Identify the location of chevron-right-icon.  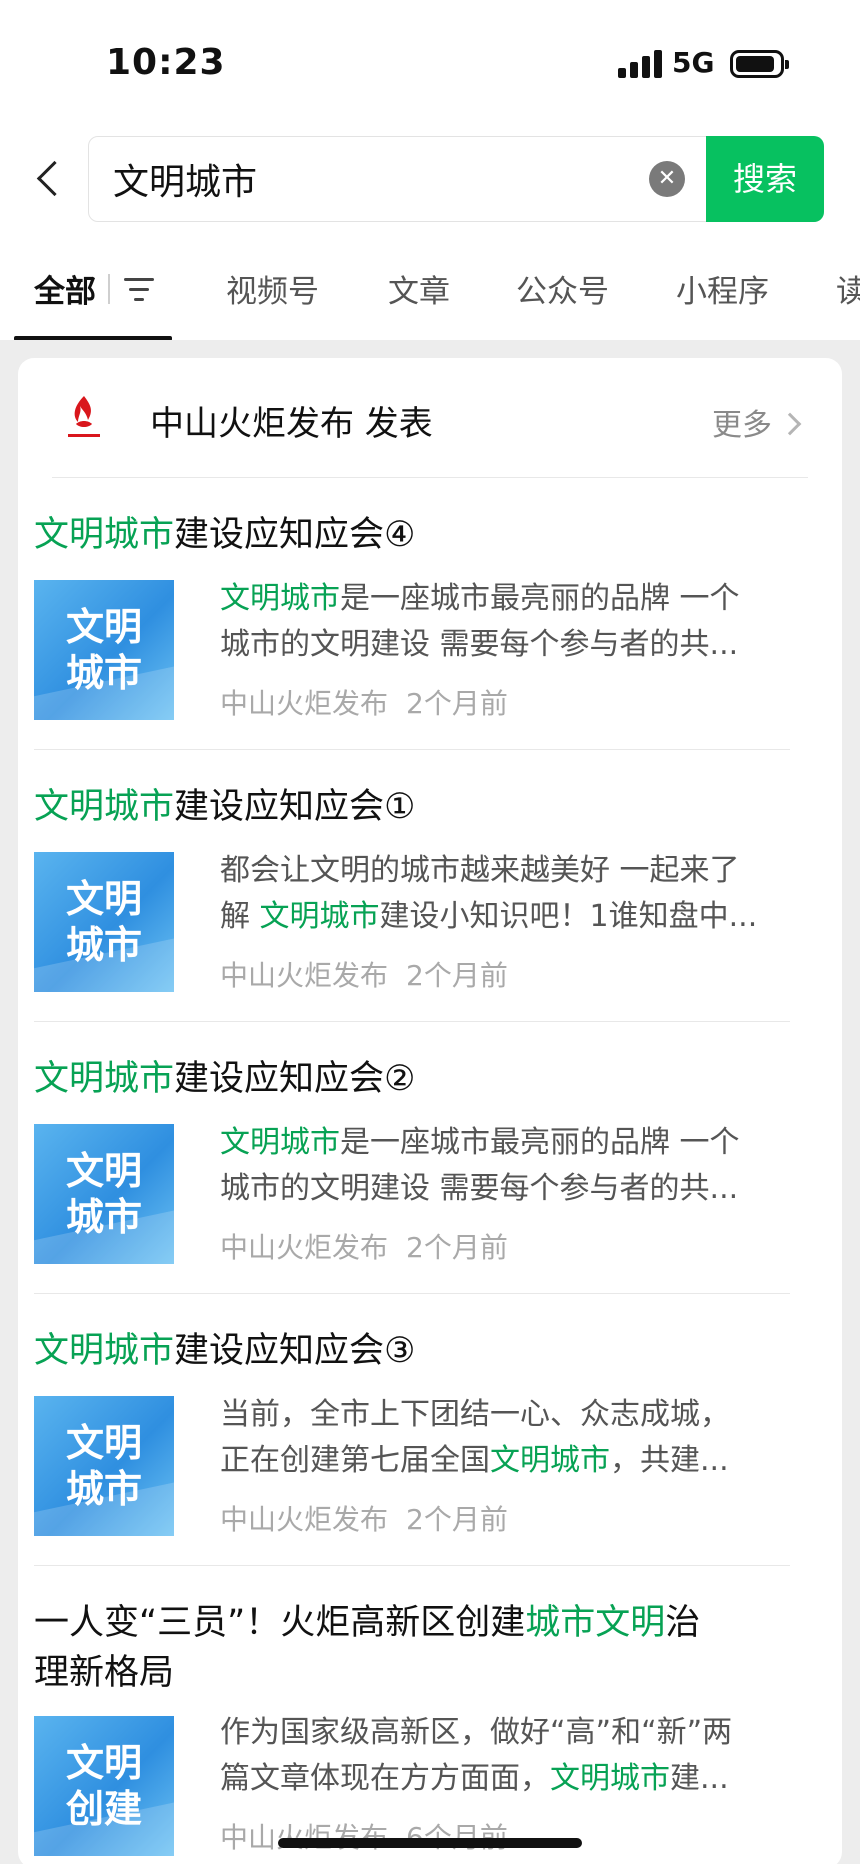
(790, 423).